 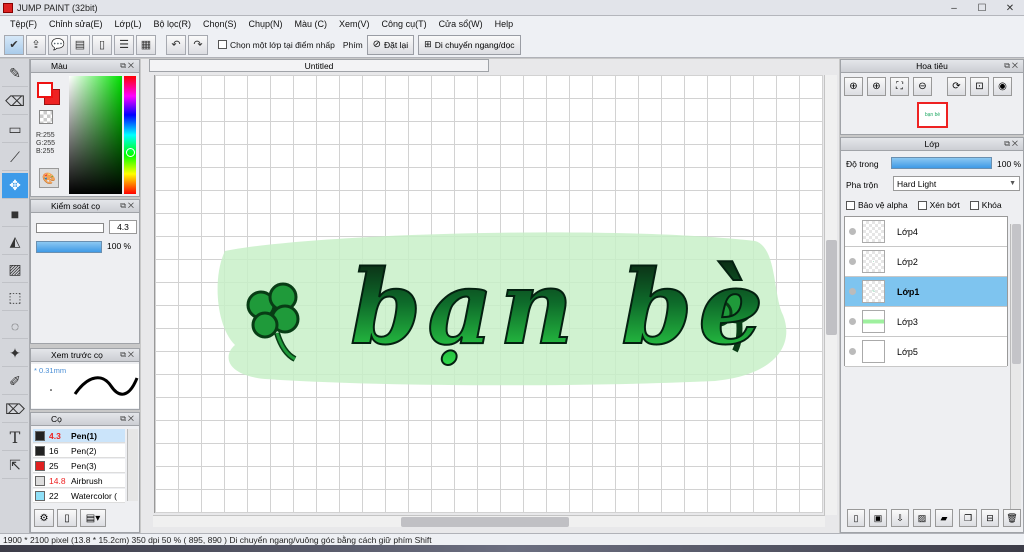 I want to click on brush-item-pen3: 25 Pen(3), so click(x=79, y=466).